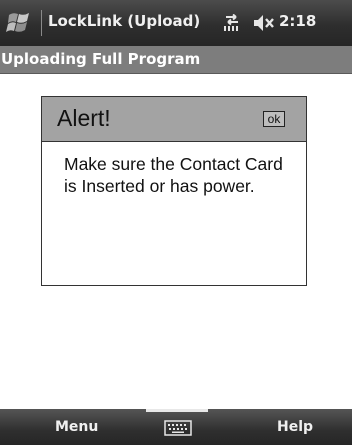 This screenshot has width=352, height=445. I want to click on help-softkey: Help, so click(295, 427).